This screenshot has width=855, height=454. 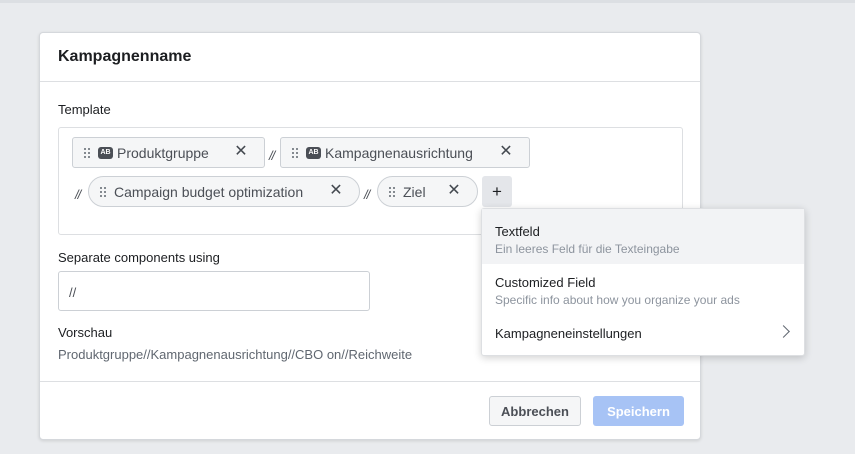 I want to click on dialog-header: Kampagnenname, so click(x=370, y=57).